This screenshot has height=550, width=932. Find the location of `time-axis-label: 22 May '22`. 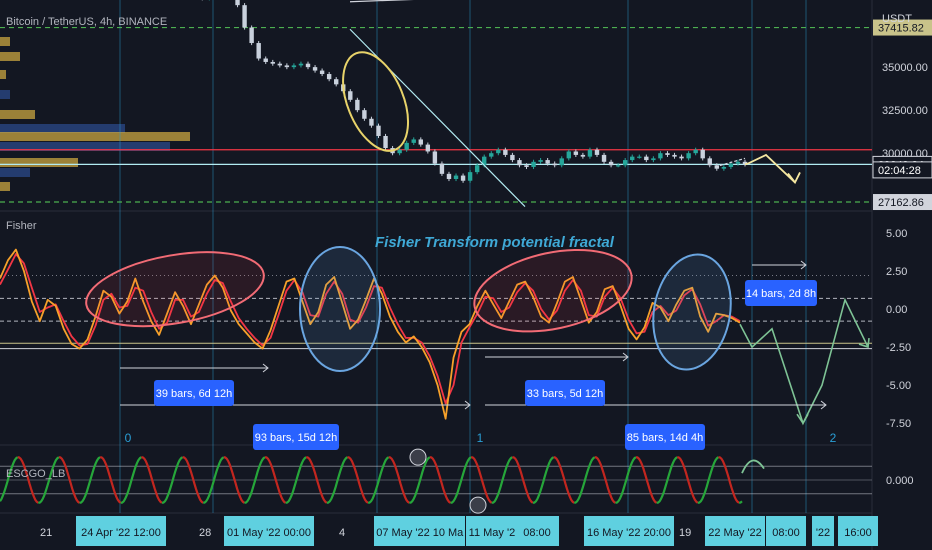

time-axis-label: 22 May '22 is located at coordinates (734, 533).